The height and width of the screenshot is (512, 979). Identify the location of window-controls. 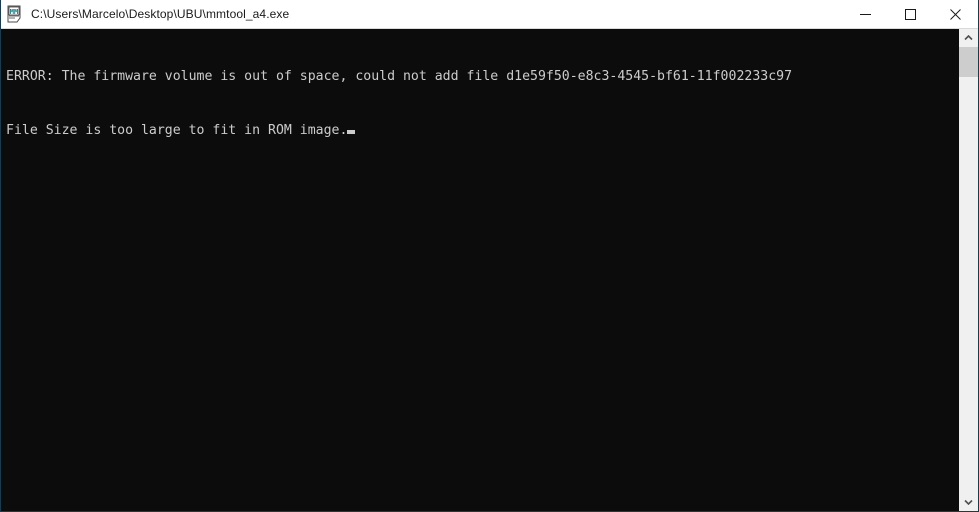
(910, 14).